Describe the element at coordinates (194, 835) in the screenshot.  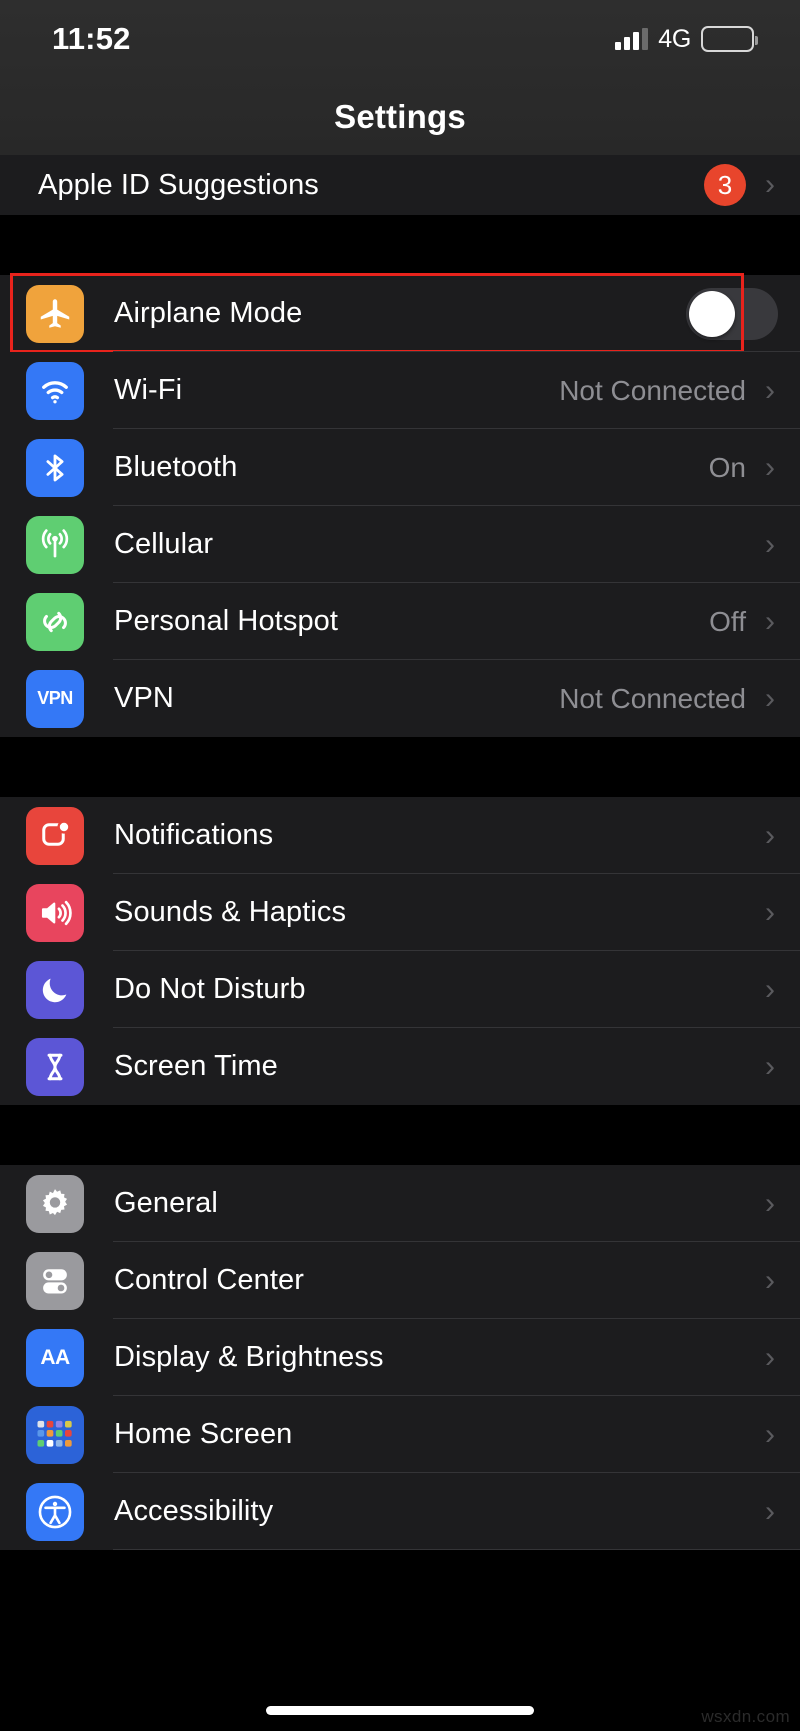
I see `row-label: Notifications` at that location.